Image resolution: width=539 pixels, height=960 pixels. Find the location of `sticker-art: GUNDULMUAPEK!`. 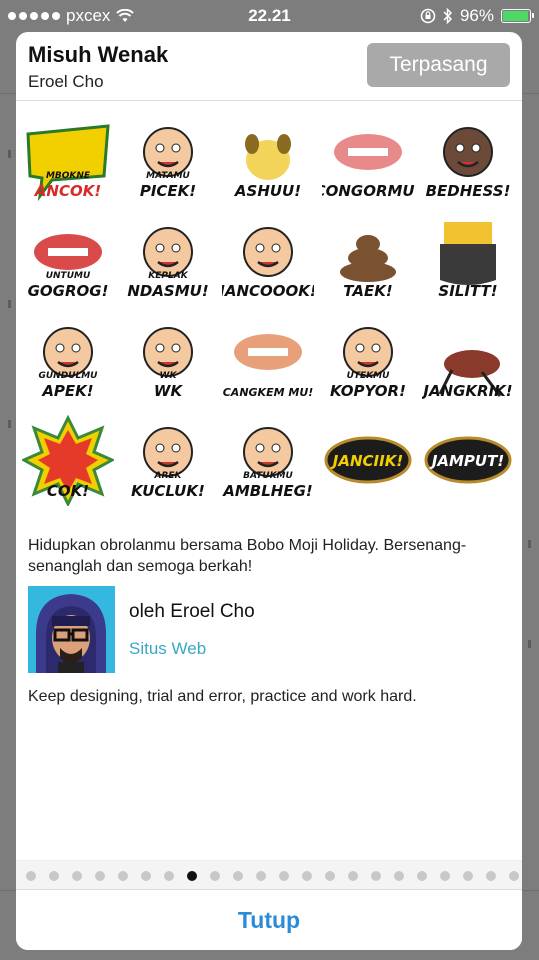

sticker-art: GUNDULMUAPEK! is located at coordinates (68, 363).